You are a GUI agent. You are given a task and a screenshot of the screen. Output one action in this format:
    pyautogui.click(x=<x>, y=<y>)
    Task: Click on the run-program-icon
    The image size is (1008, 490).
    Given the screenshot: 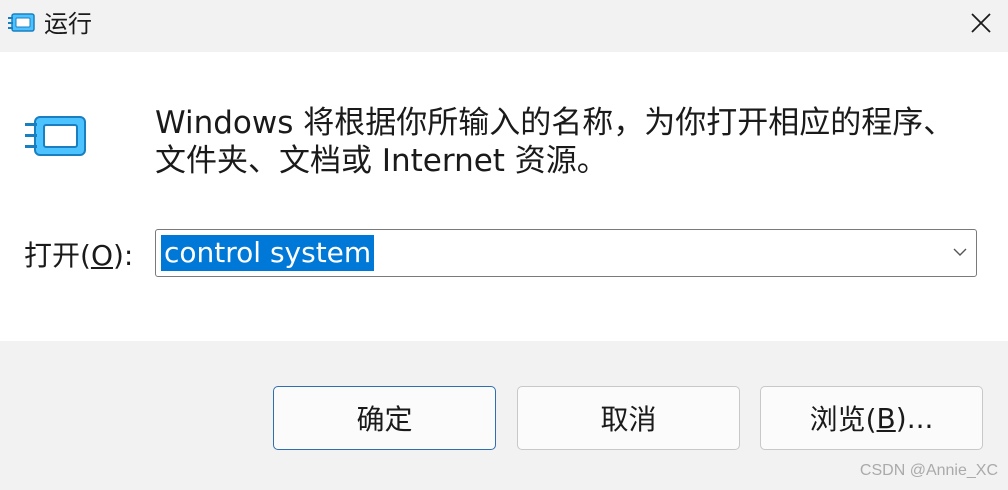 What is the action you would take?
    pyautogui.click(x=58, y=137)
    